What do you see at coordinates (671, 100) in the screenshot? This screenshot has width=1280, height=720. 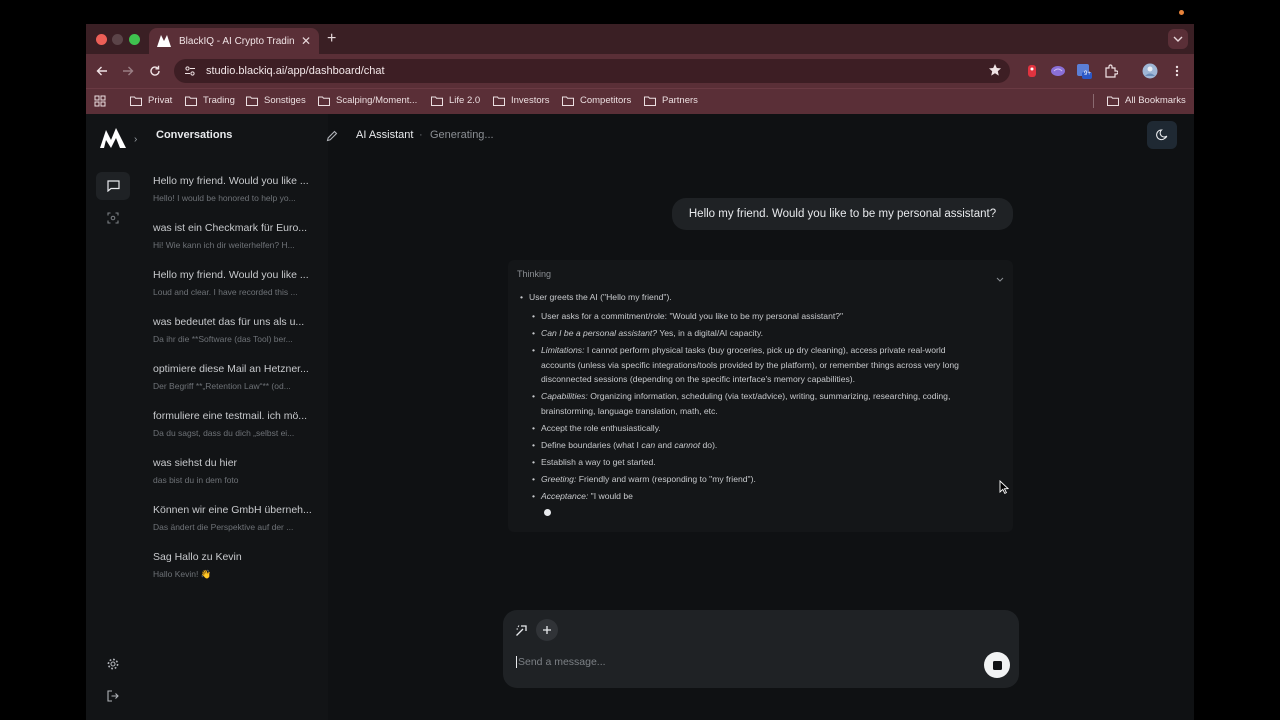 I see `bookmark-partners: Partners` at bounding box center [671, 100].